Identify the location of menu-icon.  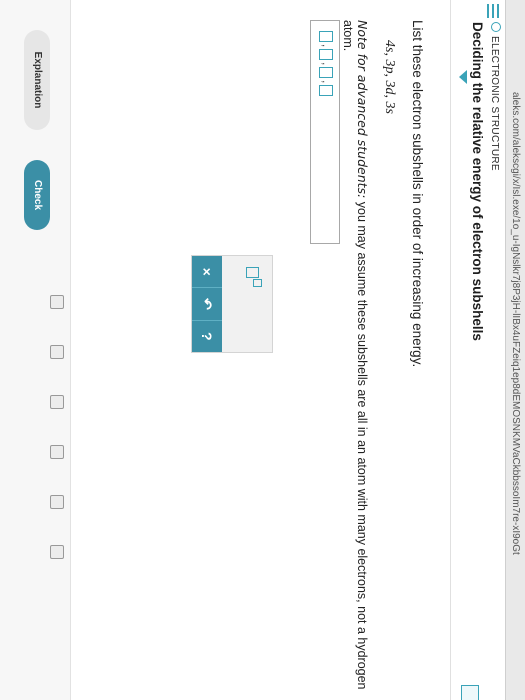
(493, 11).